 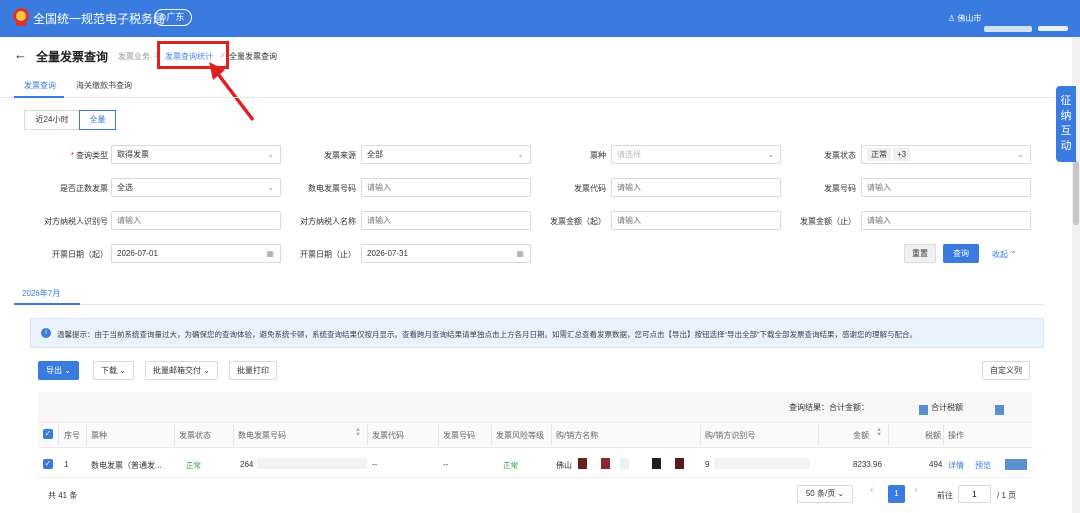 I want to click on amount-from-label: 发票金额（起）, so click(x=578, y=221).